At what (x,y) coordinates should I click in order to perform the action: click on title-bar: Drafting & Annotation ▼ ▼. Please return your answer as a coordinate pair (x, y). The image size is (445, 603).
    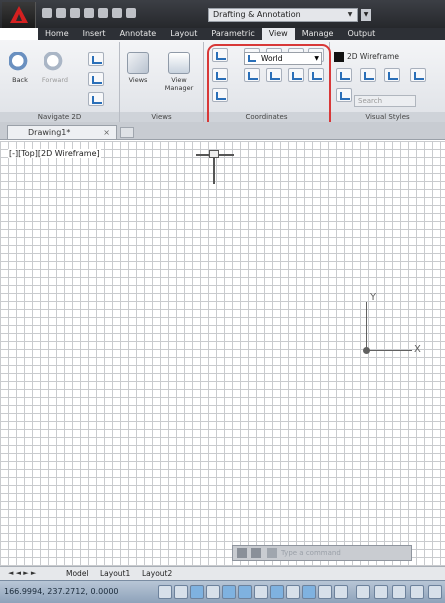
    Looking at the image, I should click on (222, 14).